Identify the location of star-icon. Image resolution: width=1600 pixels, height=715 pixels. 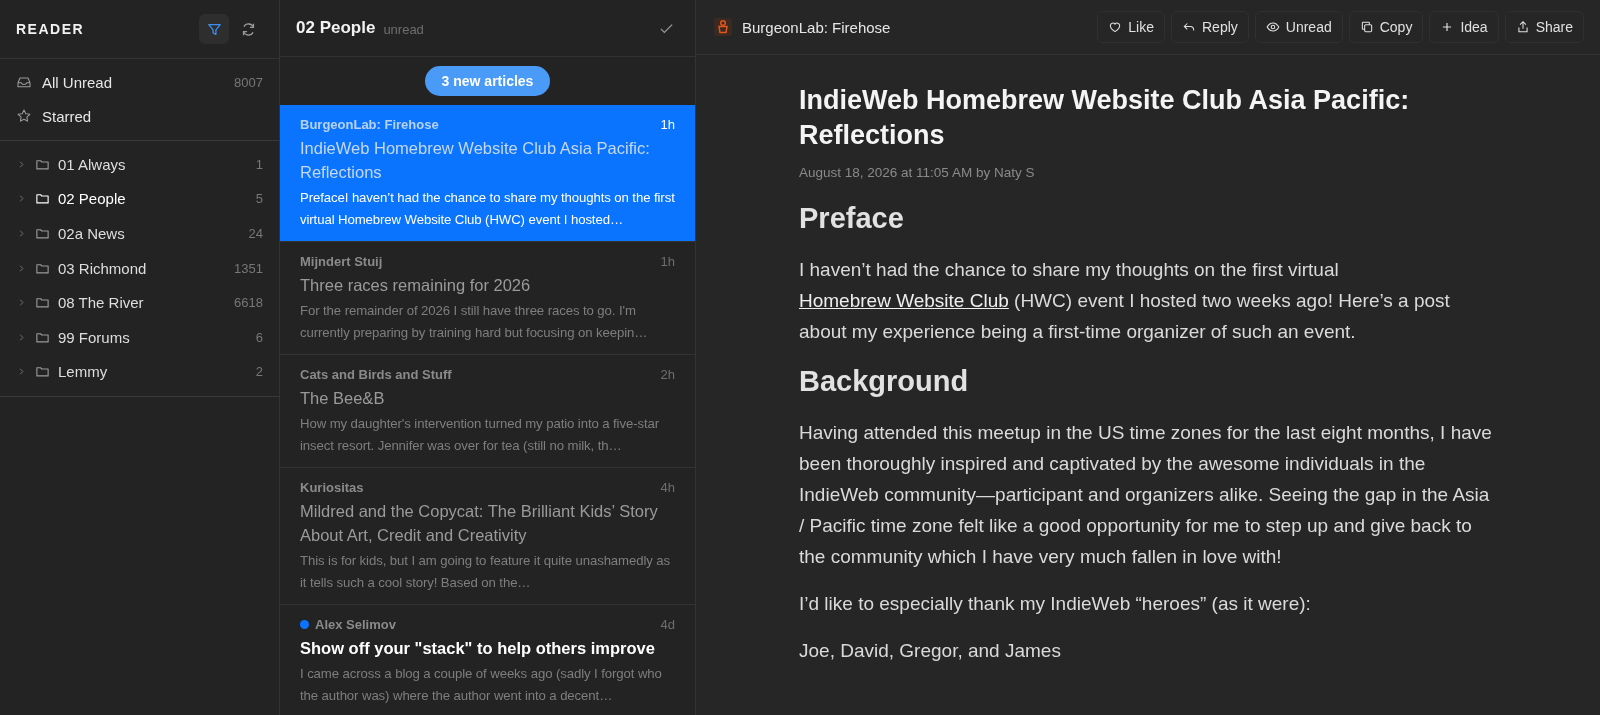
(24, 116).